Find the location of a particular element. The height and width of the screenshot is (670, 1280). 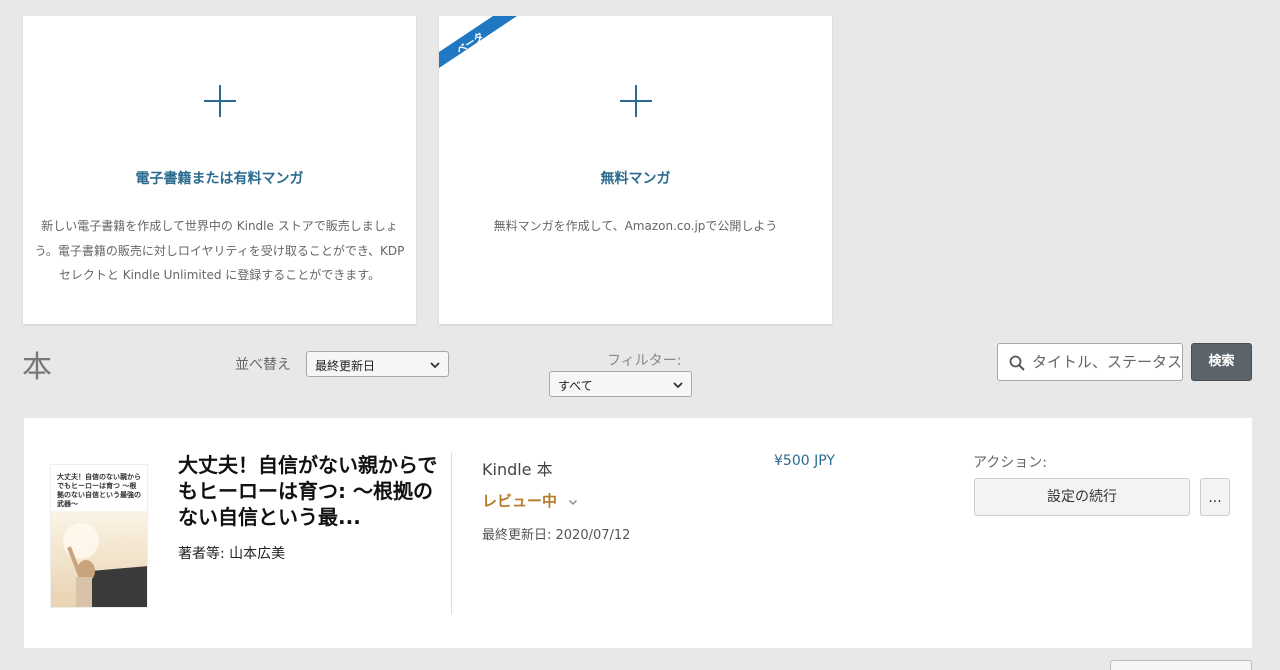

status-dropdown: レビュー中 is located at coordinates (530, 500).